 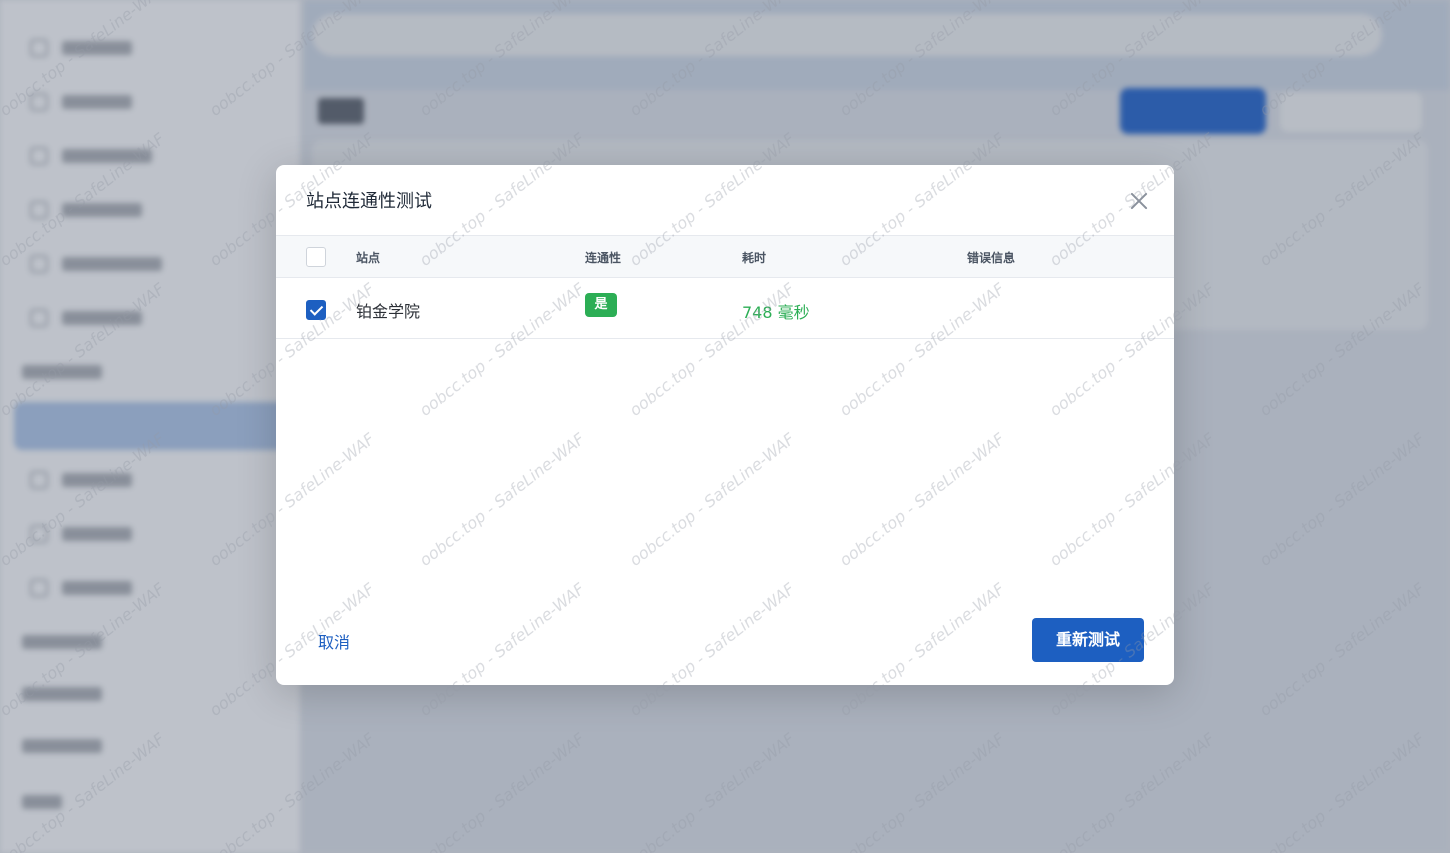 What do you see at coordinates (388, 311) in the screenshot?
I see `site-name: 铂金学院` at bounding box center [388, 311].